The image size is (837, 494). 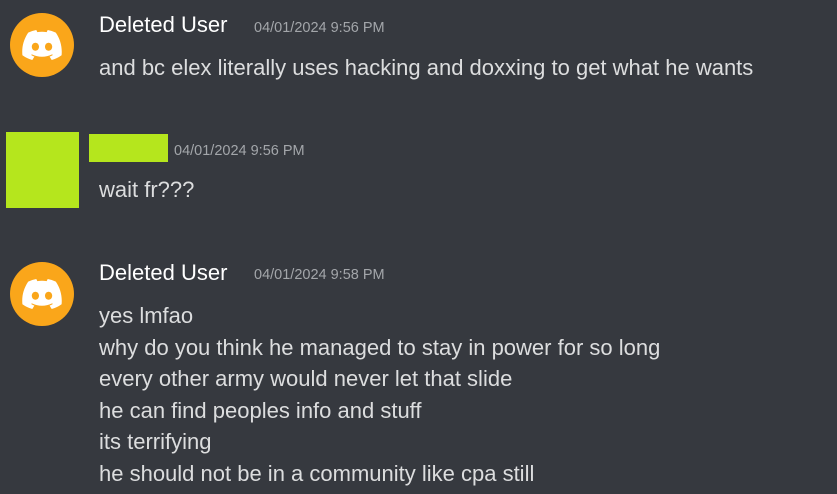 I want to click on message-line: wait fr???, so click(x=147, y=189).